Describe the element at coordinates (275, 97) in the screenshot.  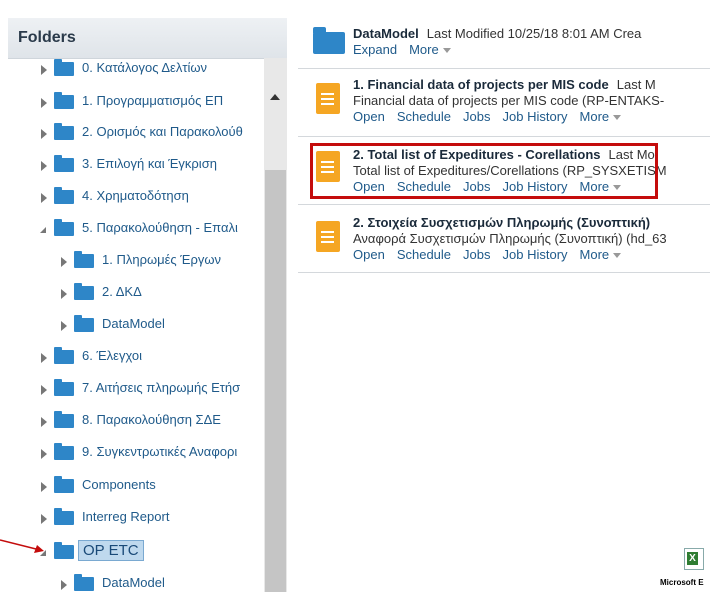
I see `scroll-up-arrow-icon` at that location.